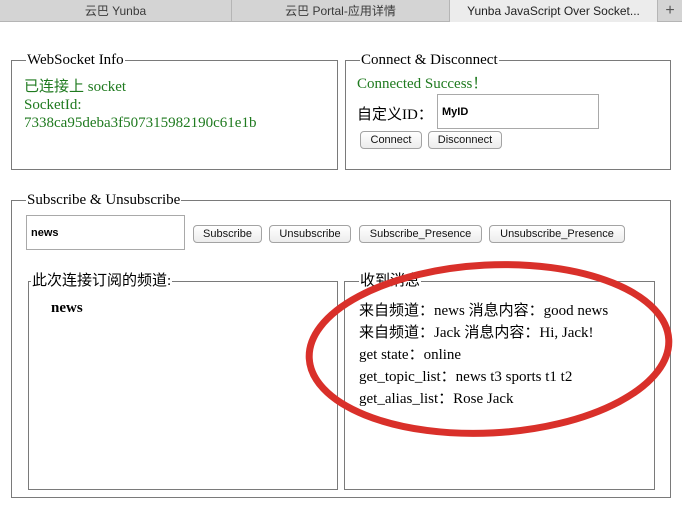 The height and width of the screenshot is (508, 682). I want to click on connect-button: Connect, so click(391, 140).